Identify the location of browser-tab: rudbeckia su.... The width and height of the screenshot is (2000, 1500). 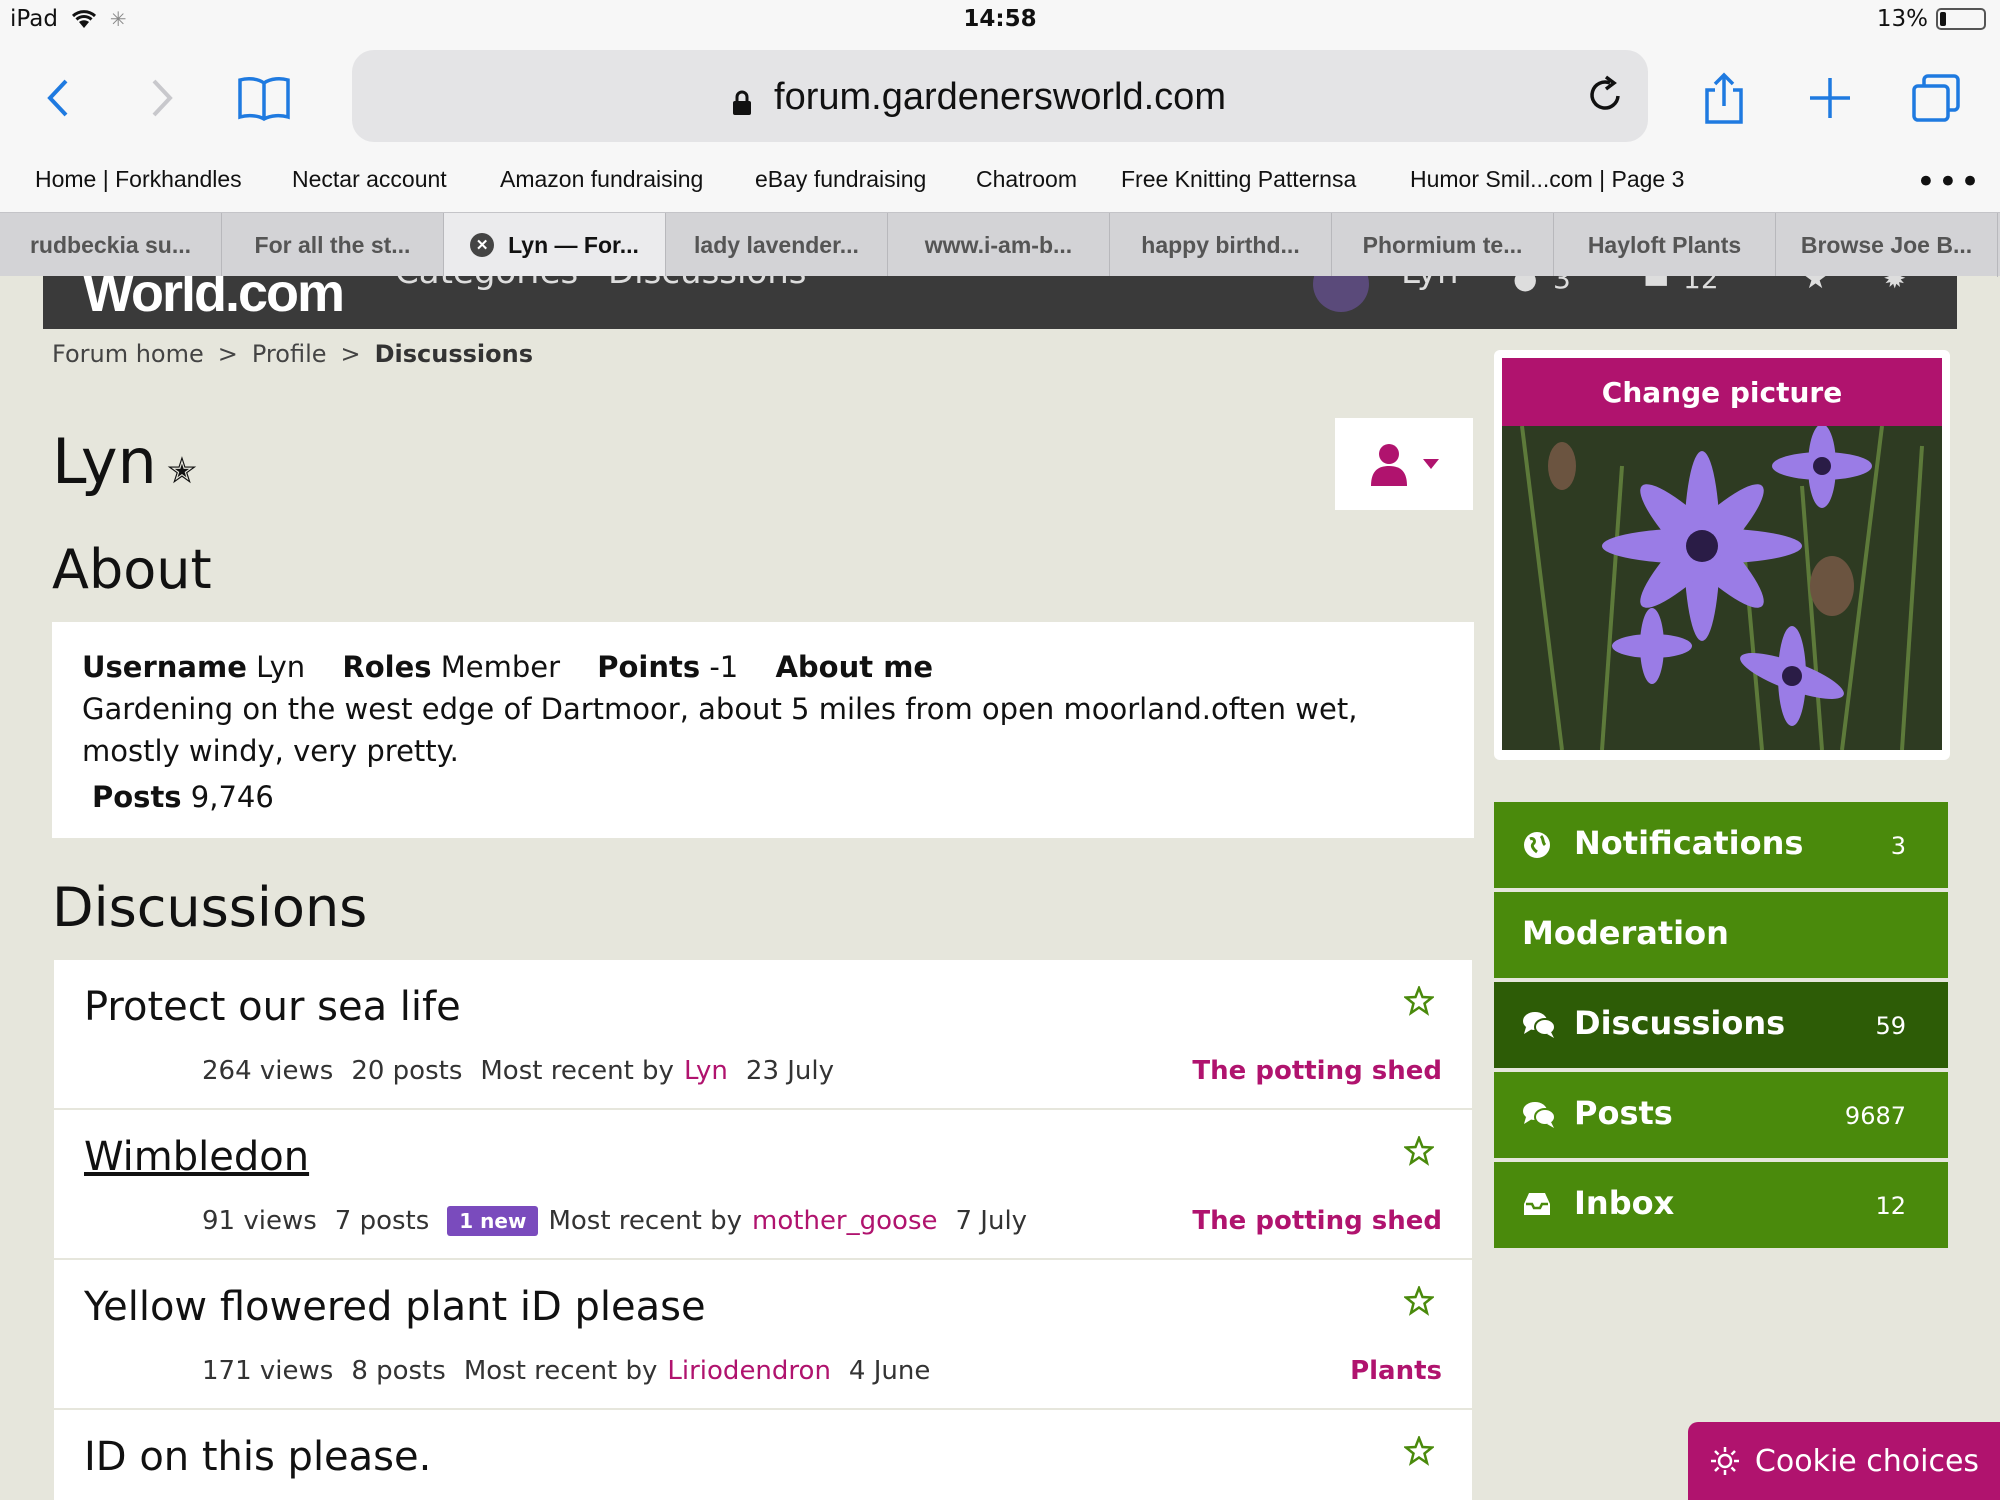
(111, 245).